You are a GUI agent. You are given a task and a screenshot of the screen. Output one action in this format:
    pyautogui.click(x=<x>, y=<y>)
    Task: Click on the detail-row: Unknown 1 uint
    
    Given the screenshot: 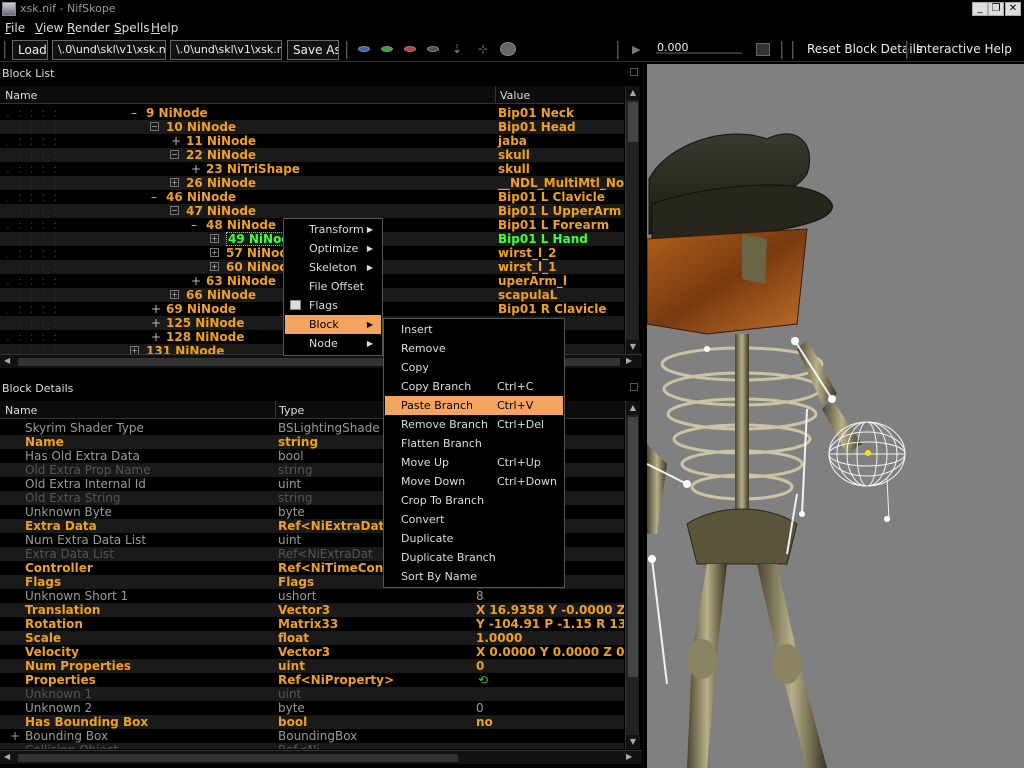 What is the action you would take?
    pyautogui.click(x=312, y=694)
    